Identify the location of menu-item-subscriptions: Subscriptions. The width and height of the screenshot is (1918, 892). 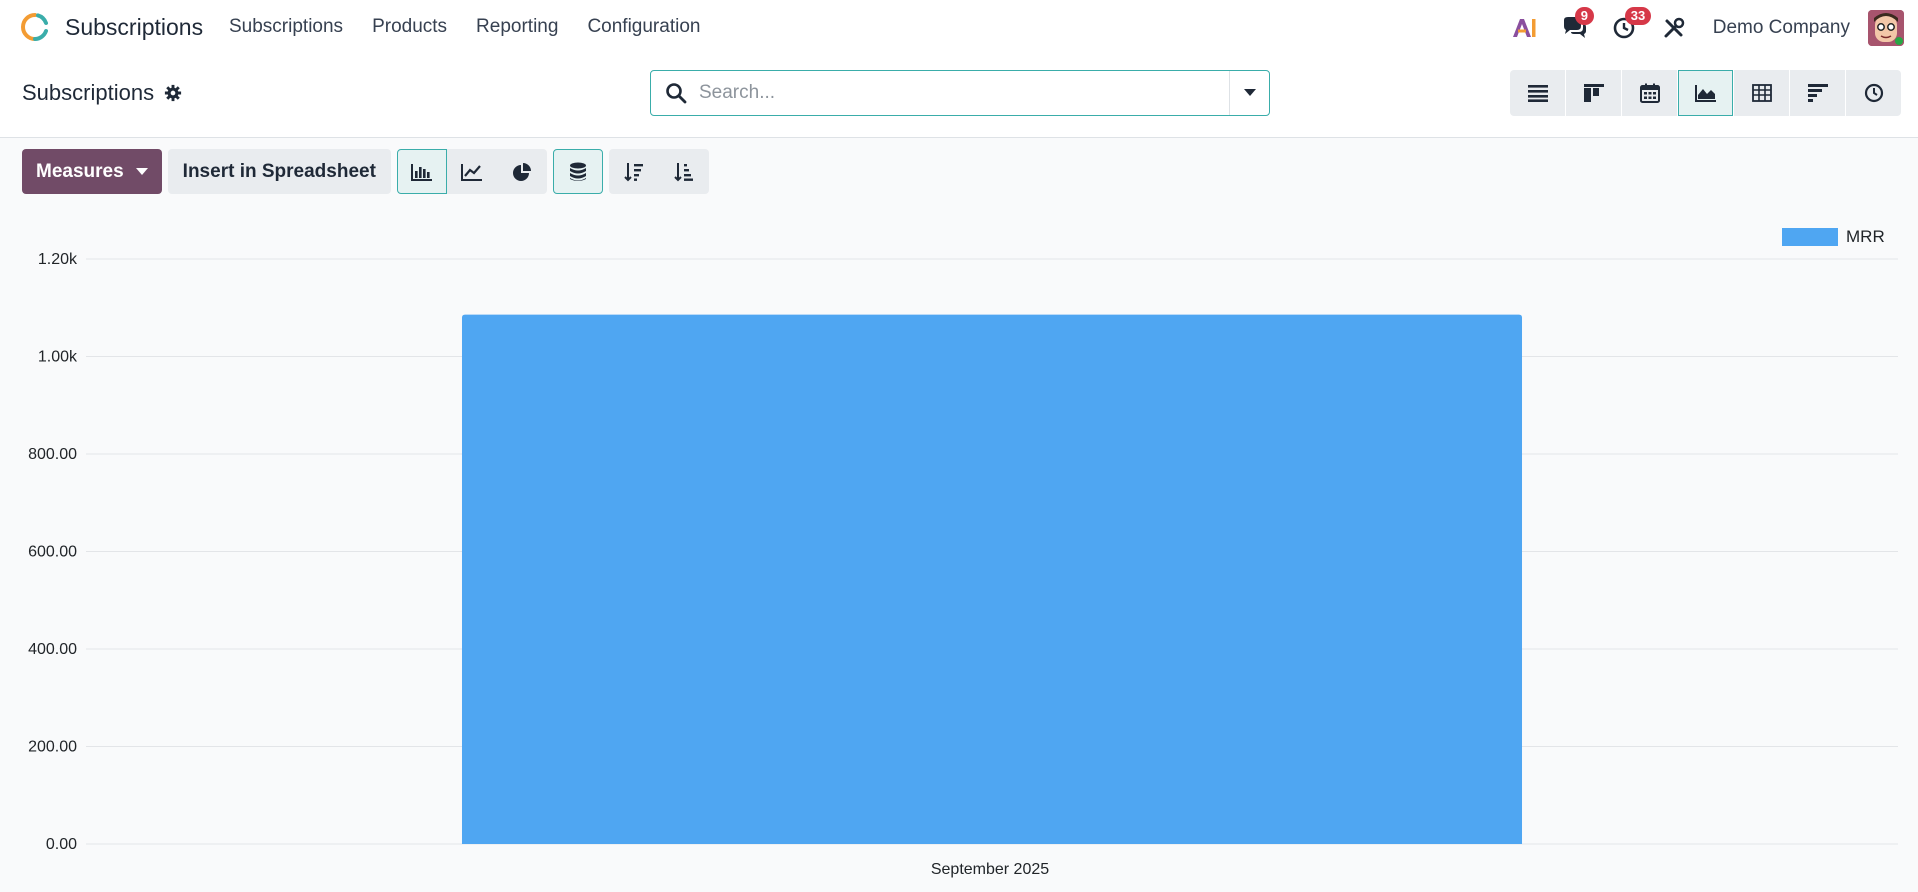
(286, 27).